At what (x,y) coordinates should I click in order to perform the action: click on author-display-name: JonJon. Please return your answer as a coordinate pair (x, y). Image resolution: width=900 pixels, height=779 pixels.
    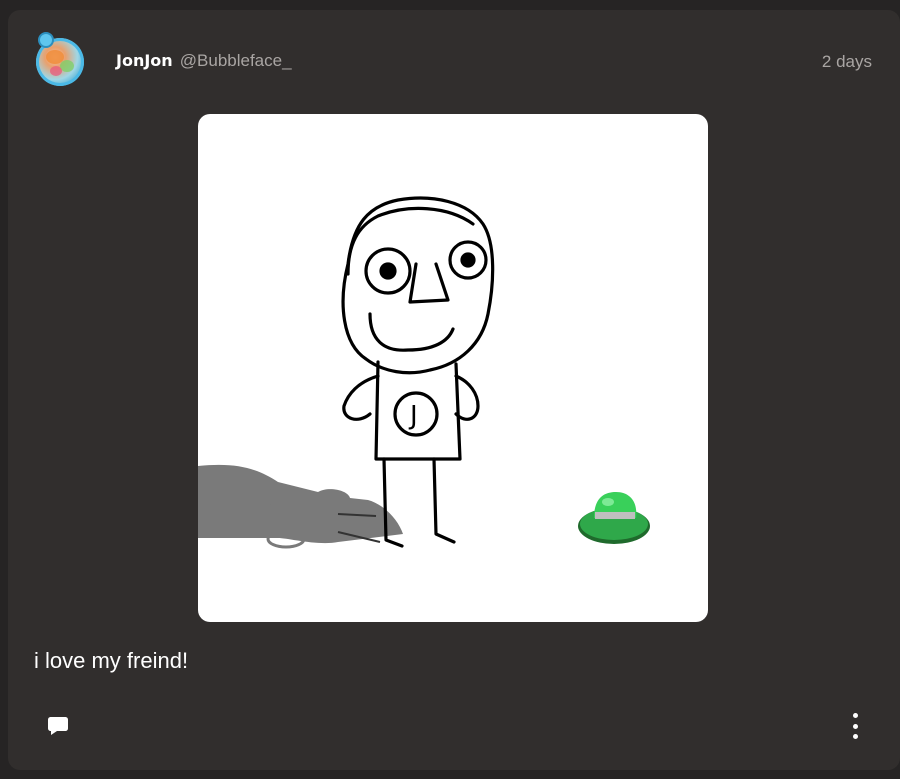
    Looking at the image, I should click on (144, 60).